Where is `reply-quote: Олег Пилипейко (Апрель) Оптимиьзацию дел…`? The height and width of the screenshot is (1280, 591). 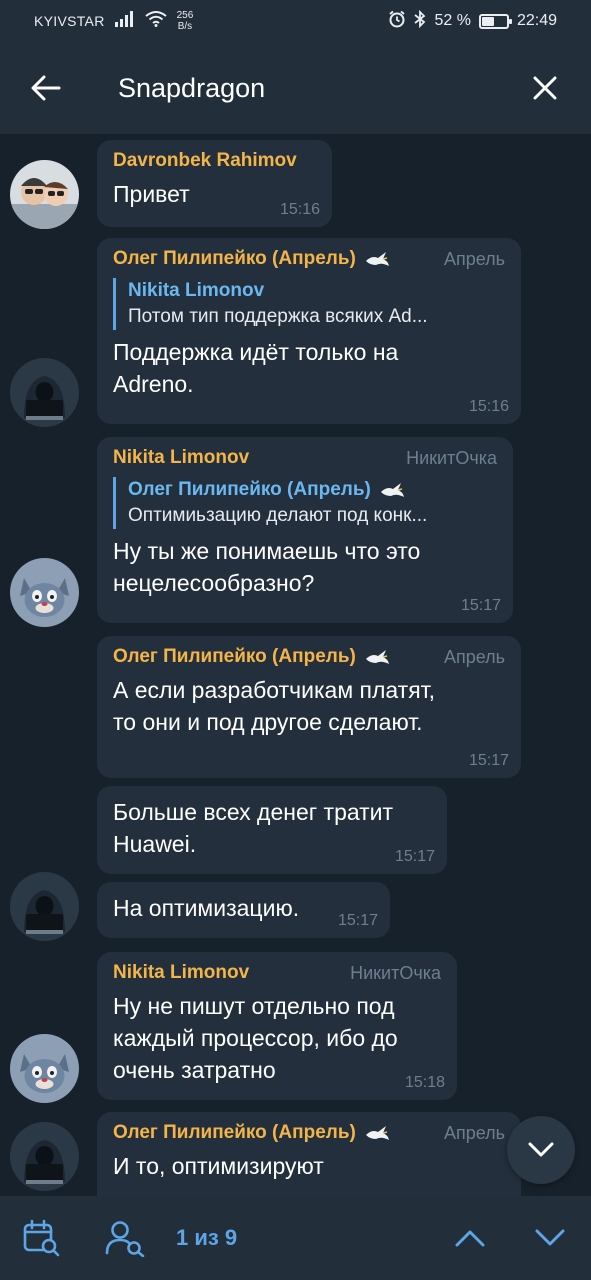 reply-quote: Олег Пилипейко (Апрель) Оптимиьзацию дел… is located at coordinates (305, 503).